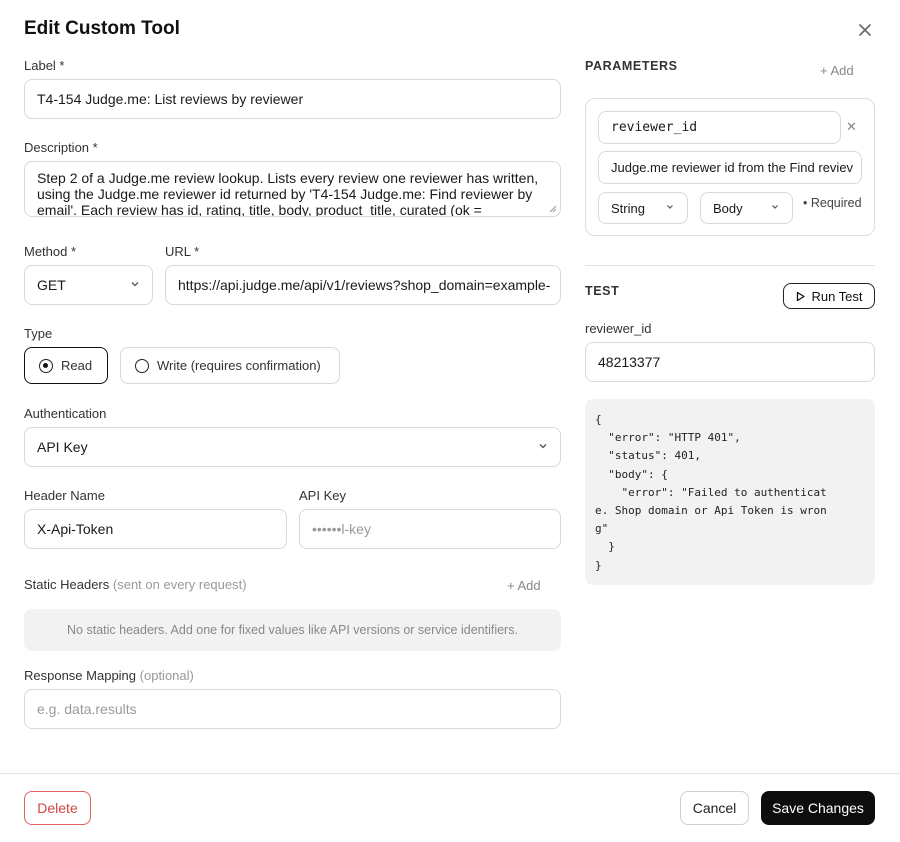 The width and height of the screenshot is (900, 842). I want to click on parameter-type-value: String, so click(628, 208).